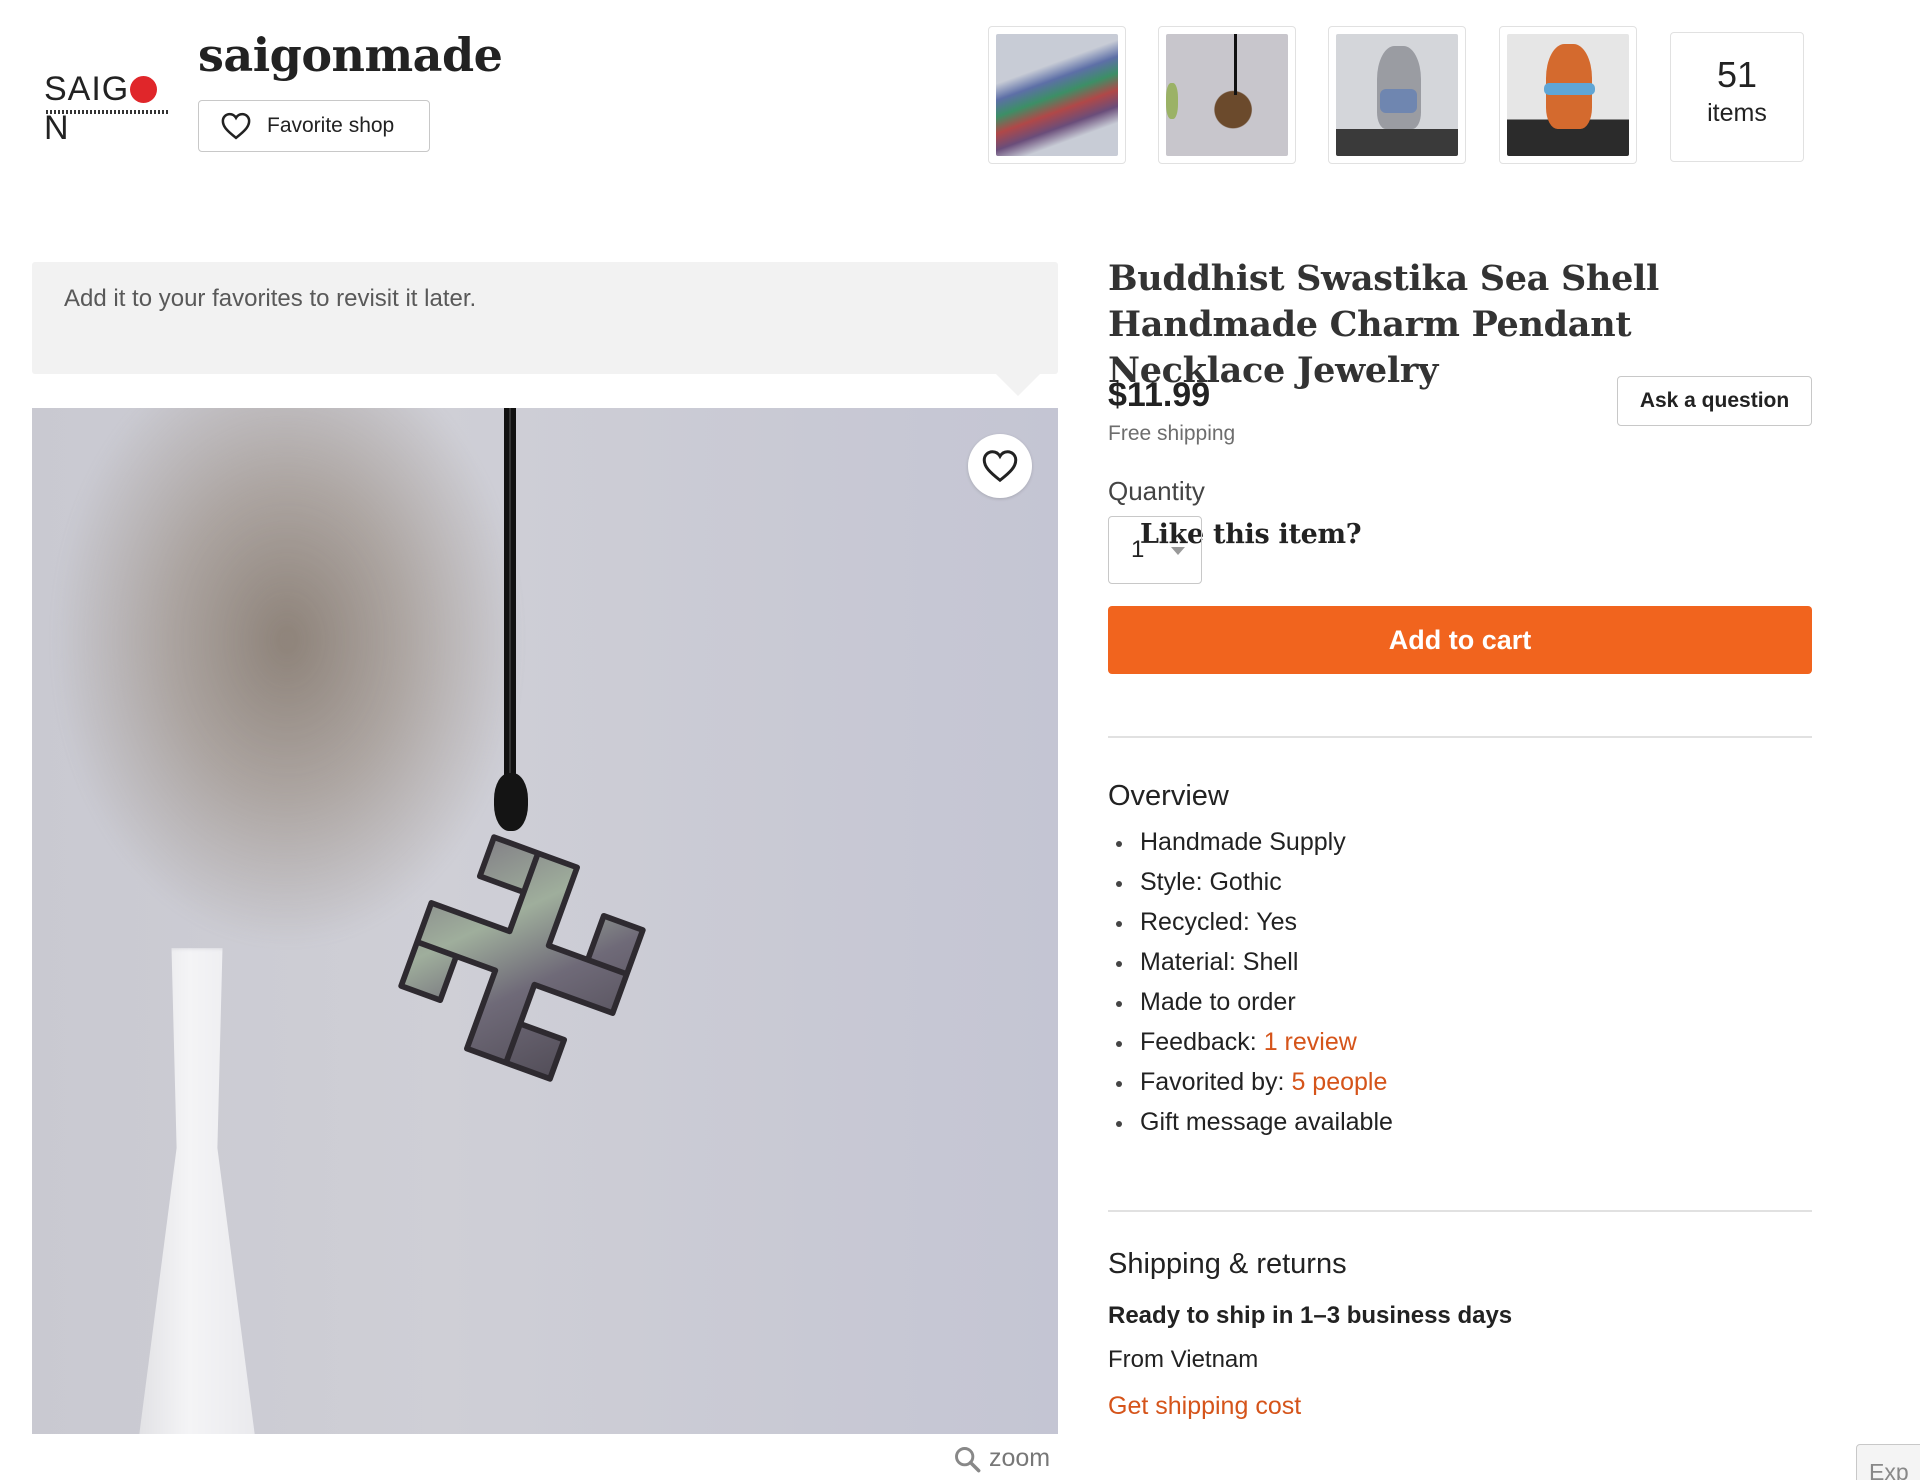  What do you see at coordinates (1714, 401) in the screenshot?
I see `ask-question-button: Ask a question` at bounding box center [1714, 401].